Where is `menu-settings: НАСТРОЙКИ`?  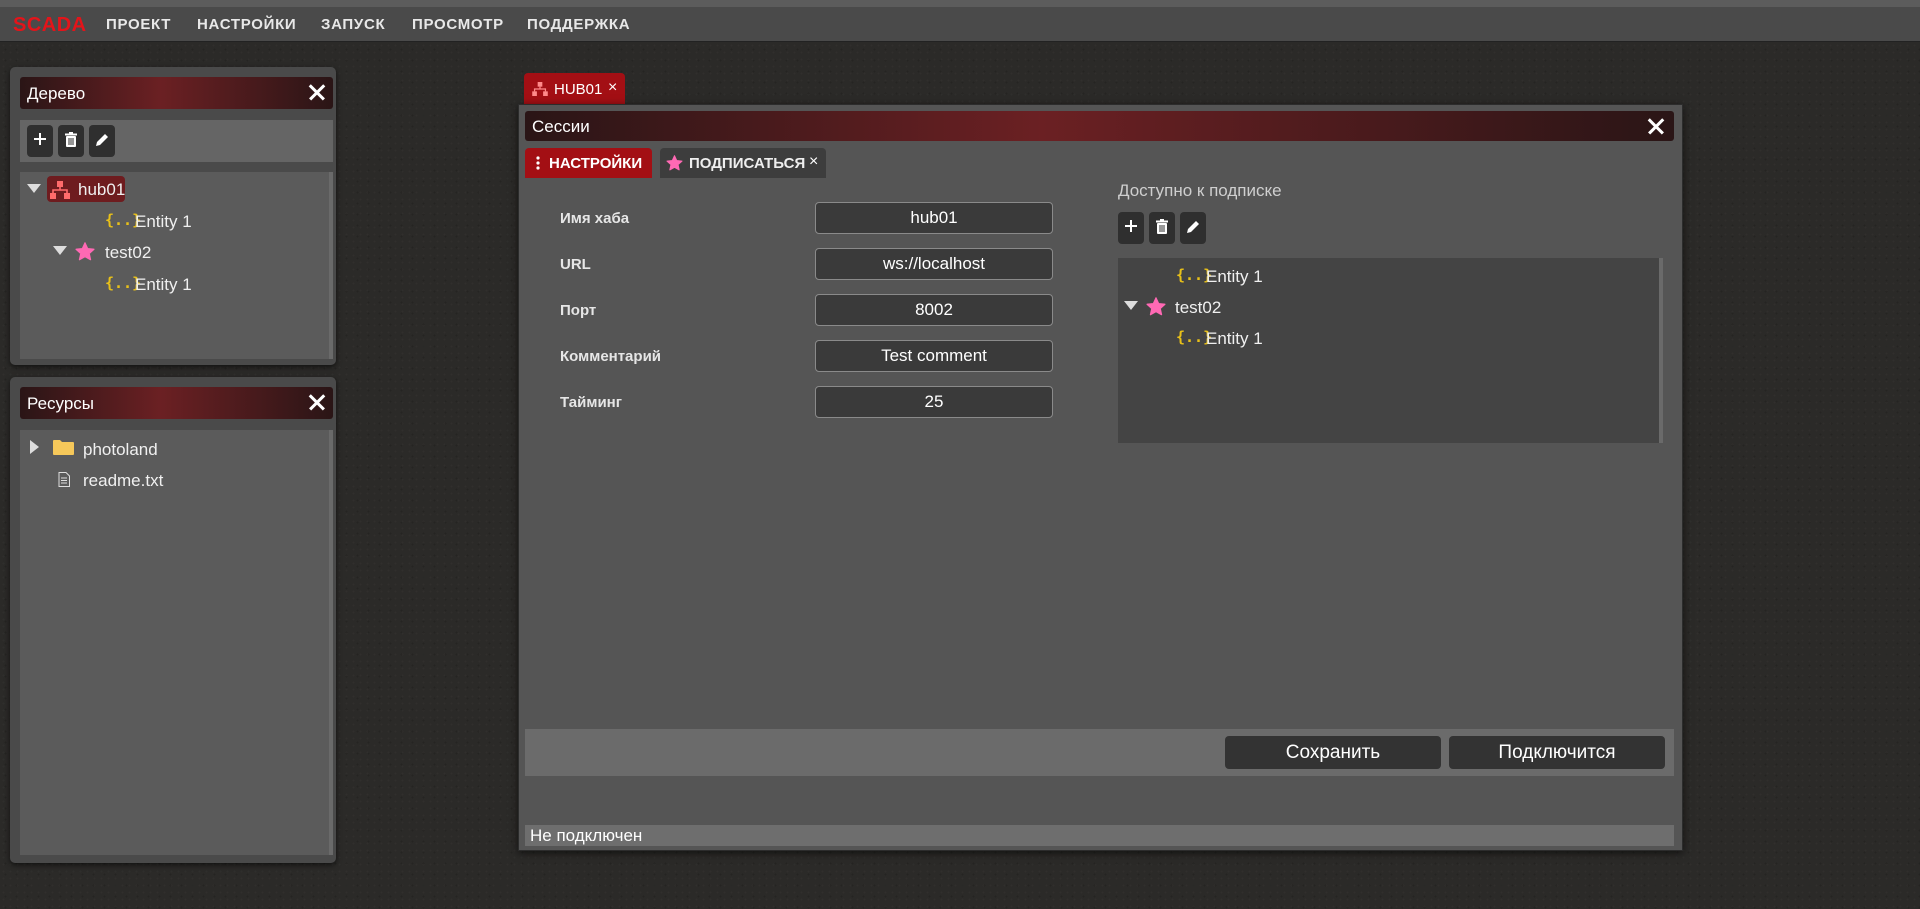 menu-settings: НАСТРОЙКИ is located at coordinates (246, 24).